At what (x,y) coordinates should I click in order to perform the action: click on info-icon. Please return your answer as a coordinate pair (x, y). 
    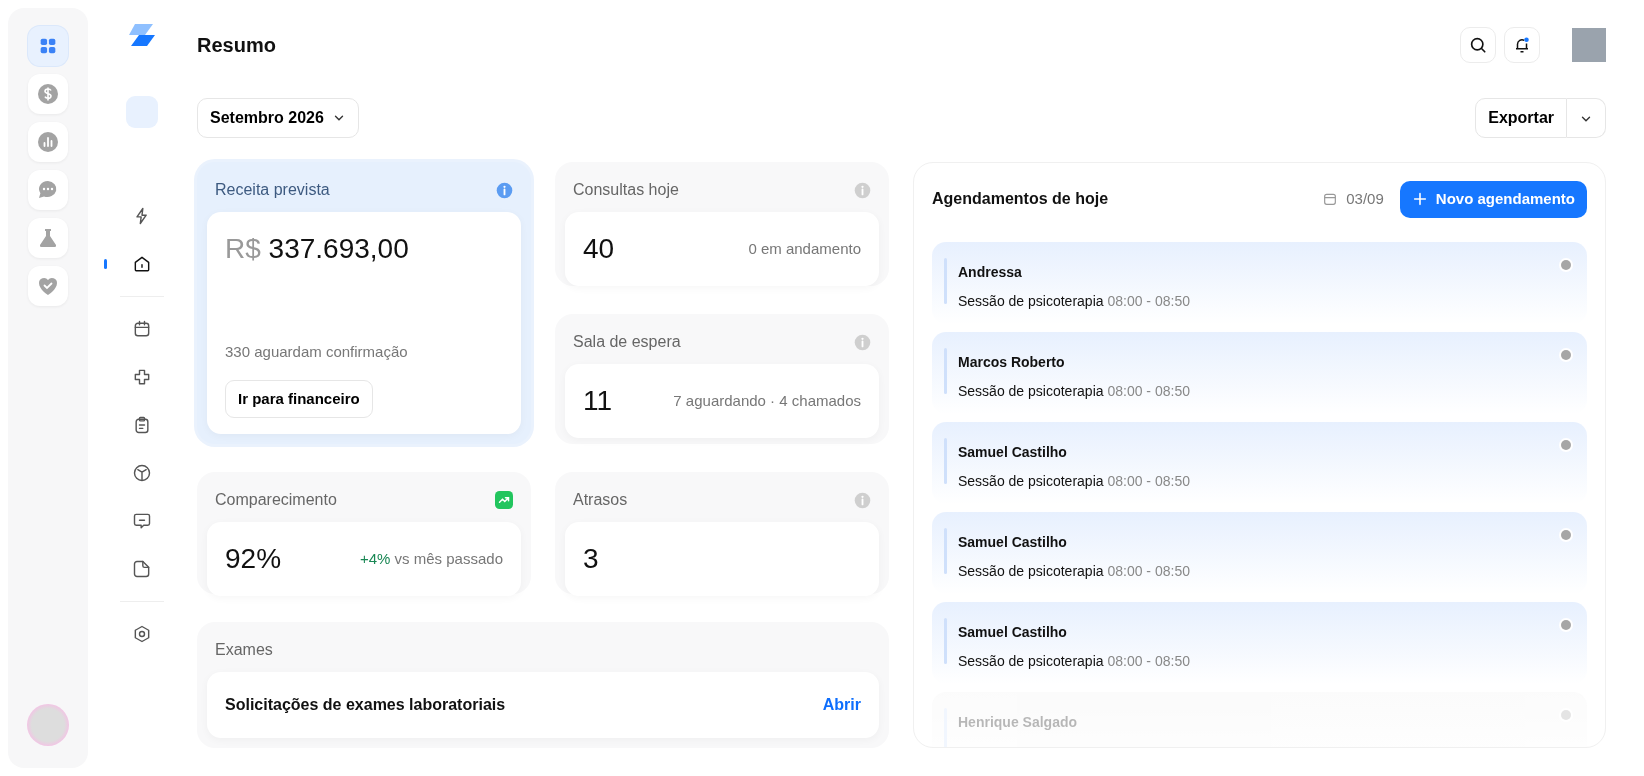
    Looking at the image, I should click on (504, 190).